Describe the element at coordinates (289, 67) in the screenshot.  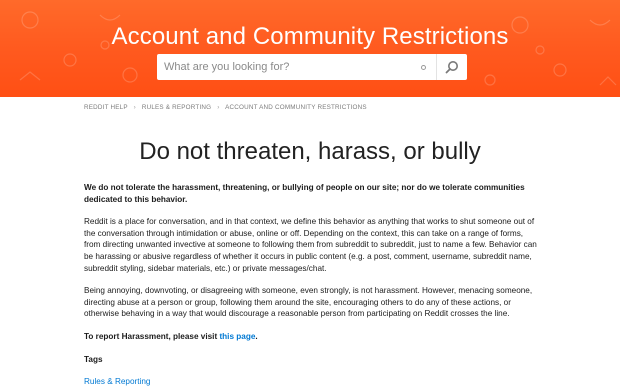
I see `search-input` at that location.